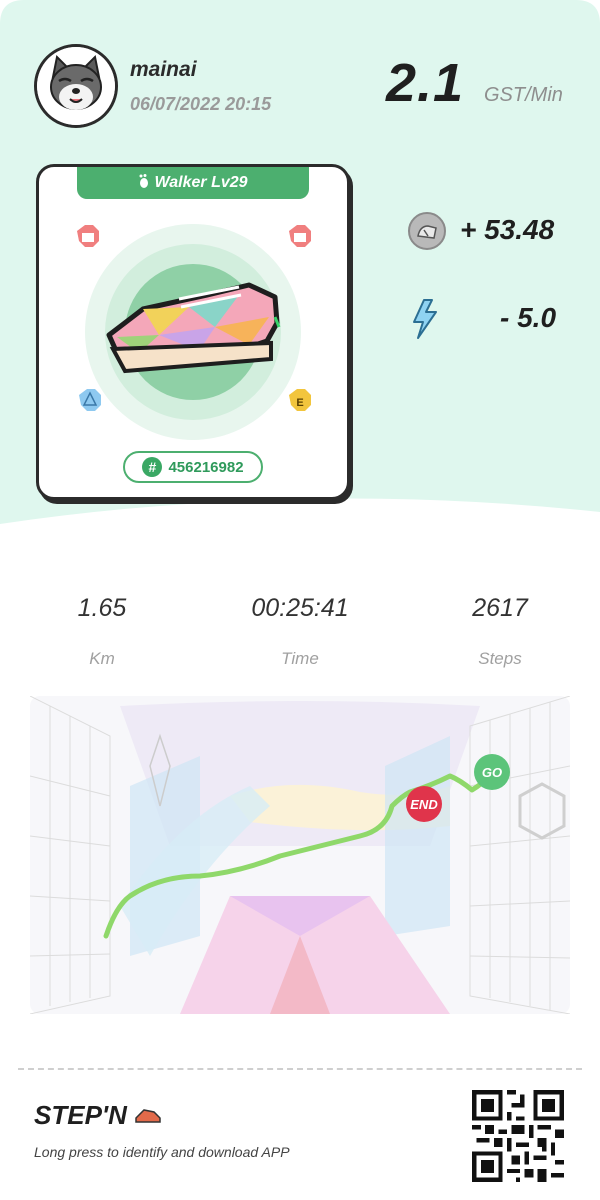 This screenshot has height=1200, width=600. I want to click on stat-distance: 1.65 Km, so click(102, 631).